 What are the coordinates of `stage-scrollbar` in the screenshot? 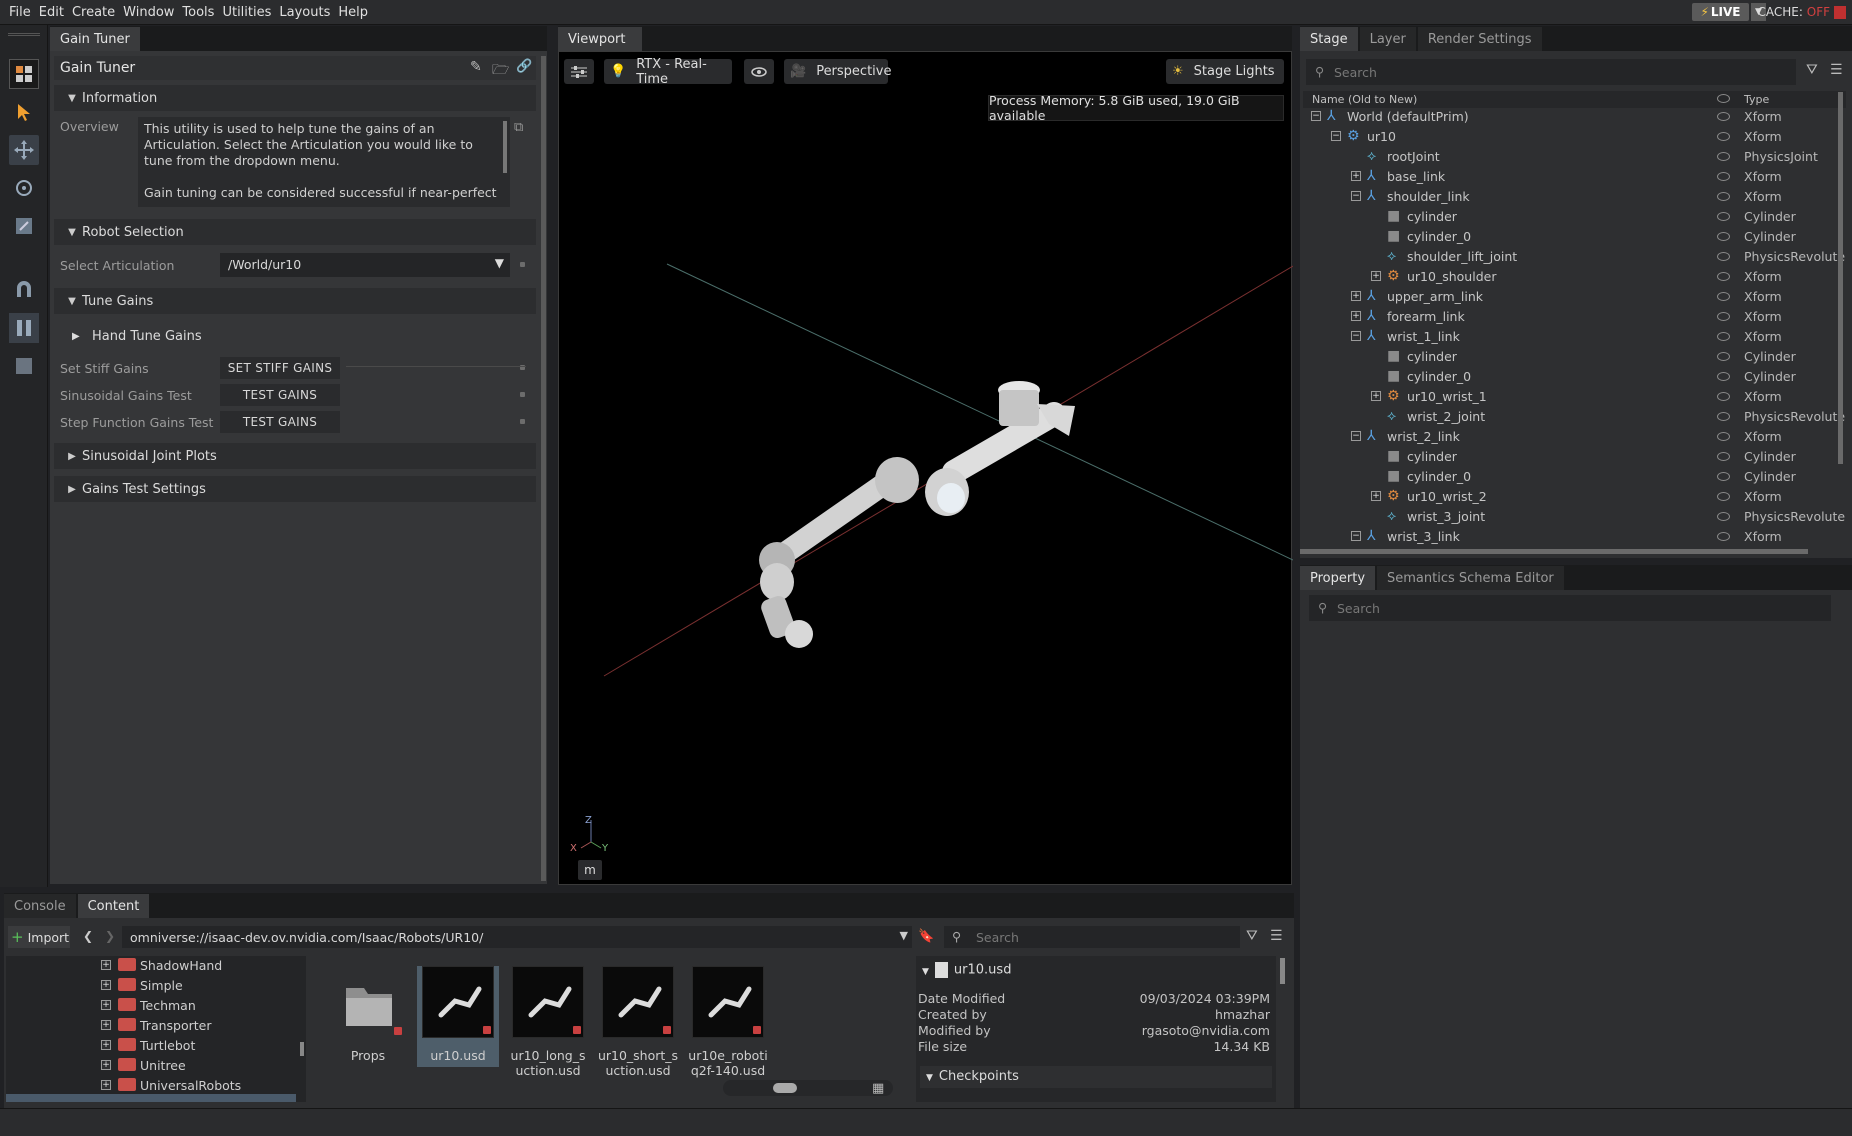 It's located at (1840, 278).